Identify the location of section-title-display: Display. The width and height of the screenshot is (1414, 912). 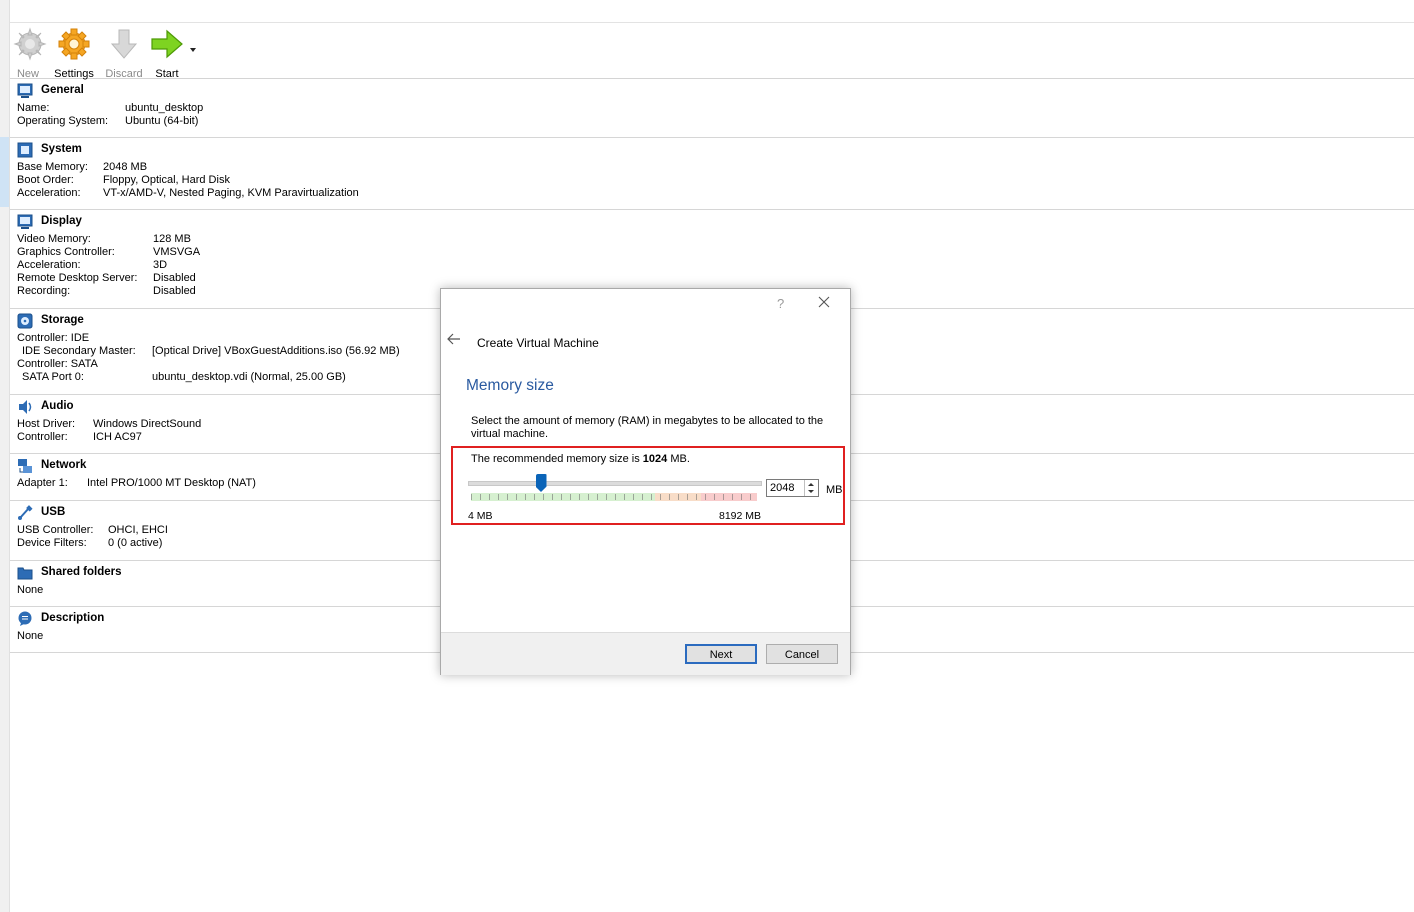
(61, 221).